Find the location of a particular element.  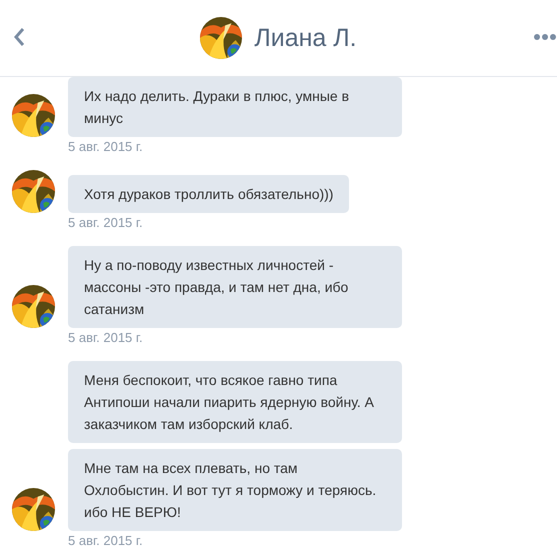

message-bubble: Меня беспокоит, что всякое гавно типа Антипоши начали пиарить ядерную войну. А заказчиком там изборский клаб. is located at coordinates (235, 402).